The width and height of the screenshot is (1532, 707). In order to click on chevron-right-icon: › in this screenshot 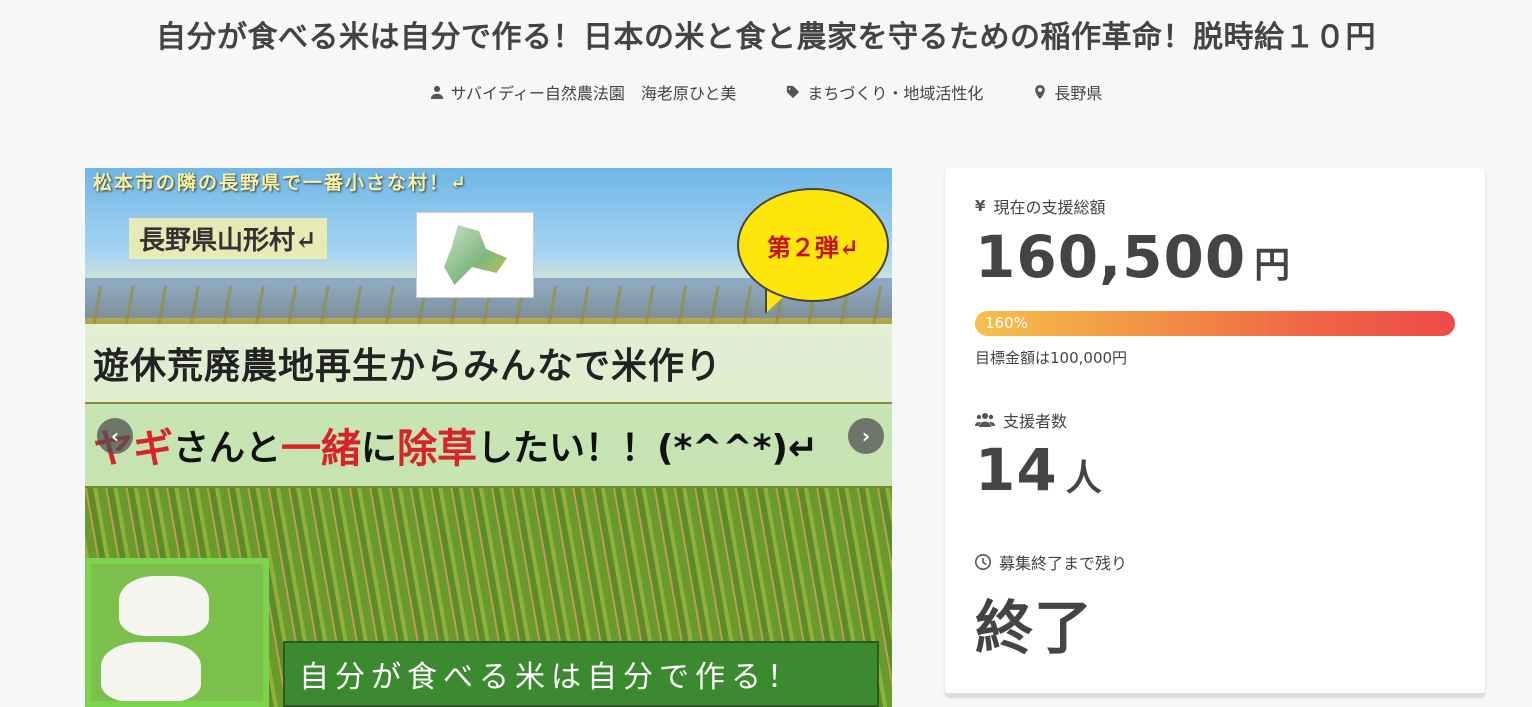, I will do `click(866, 436)`.